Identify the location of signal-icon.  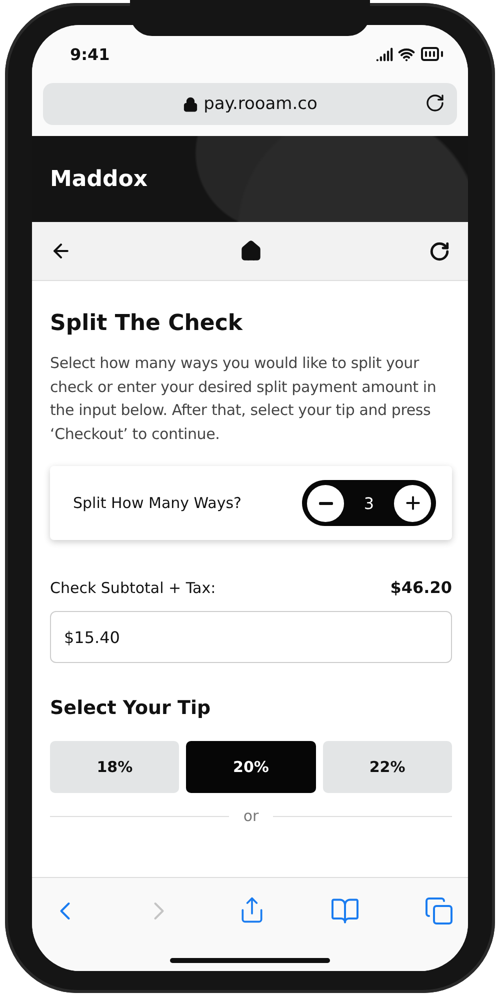
(384, 54).